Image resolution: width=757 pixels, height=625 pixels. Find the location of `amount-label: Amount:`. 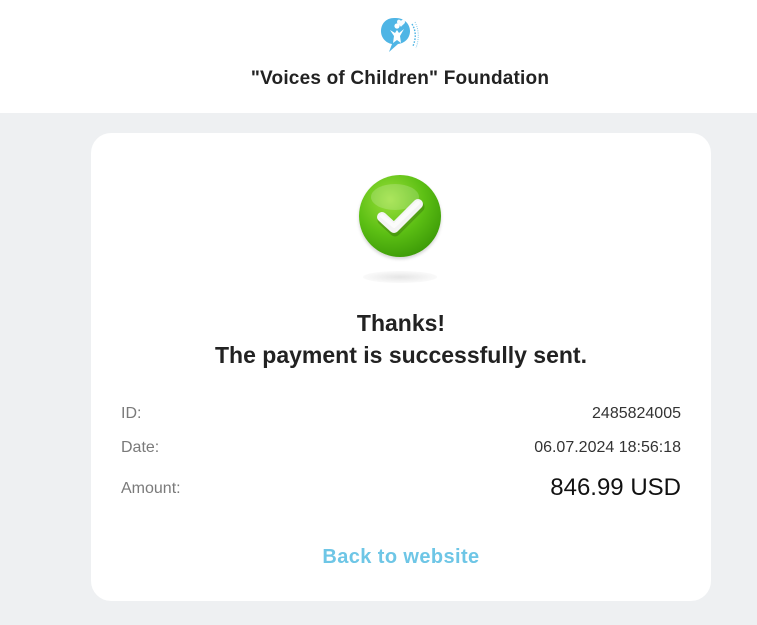

amount-label: Amount: is located at coordinates (151, 488).